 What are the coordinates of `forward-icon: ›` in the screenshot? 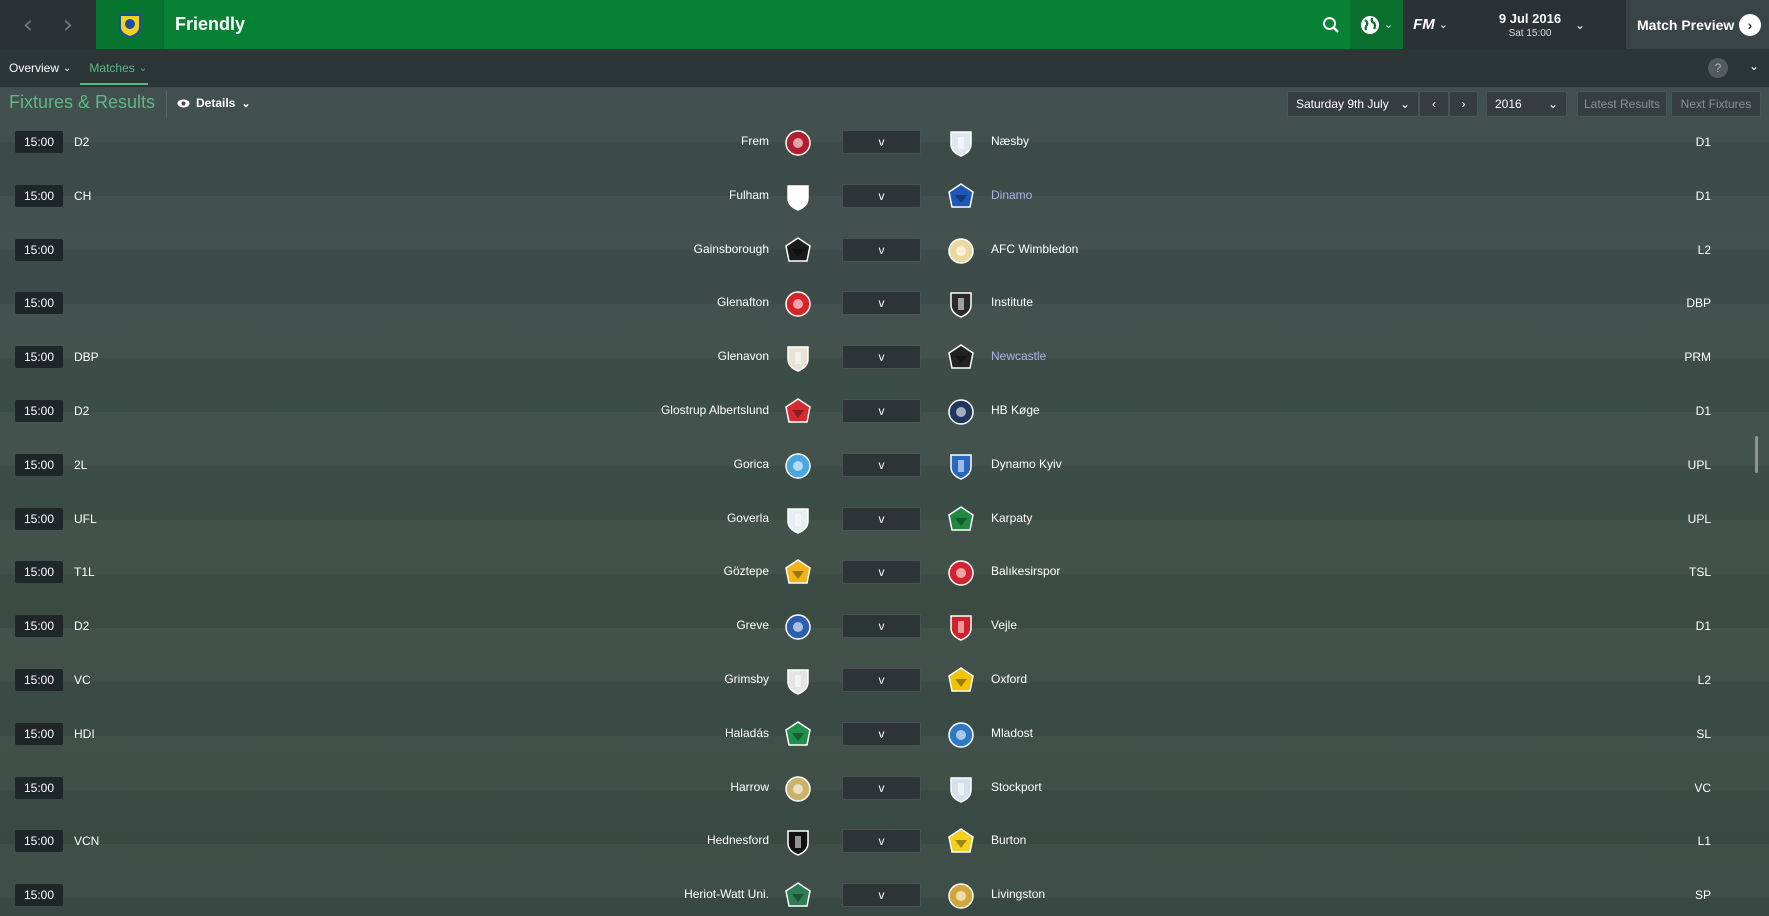 It's located at (68, 25).